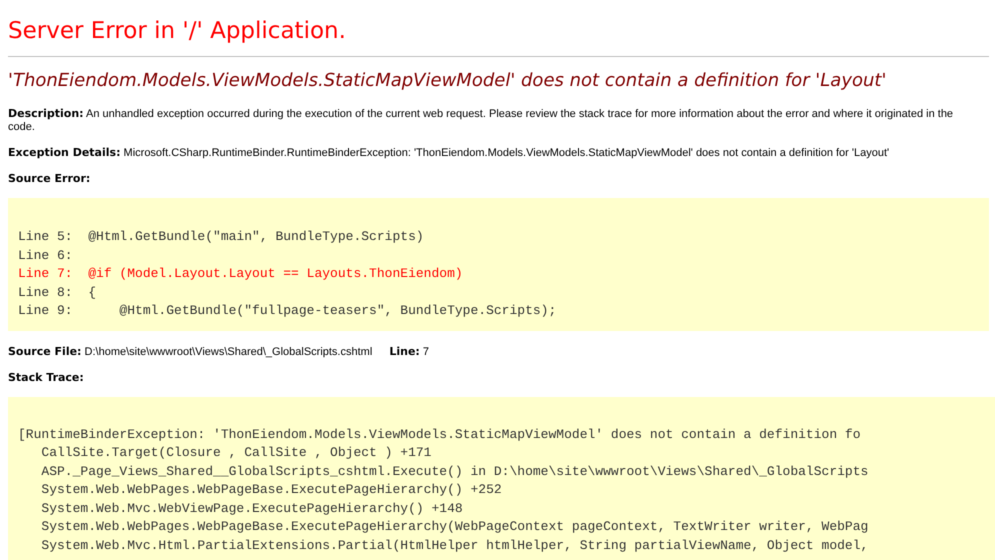  I want to click on code-line: Line 9: @Html.GetBundle("fullpage-teasers", BundleType.Scripts);, so click(287, 311).